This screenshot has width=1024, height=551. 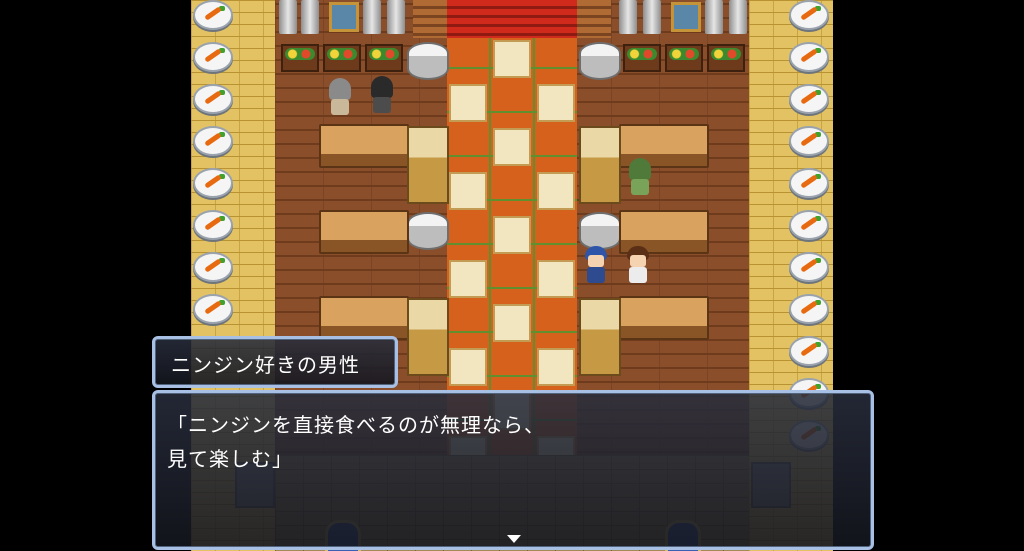 I want to click on npc-carrot-lover-man, so click(x=638, y=266).